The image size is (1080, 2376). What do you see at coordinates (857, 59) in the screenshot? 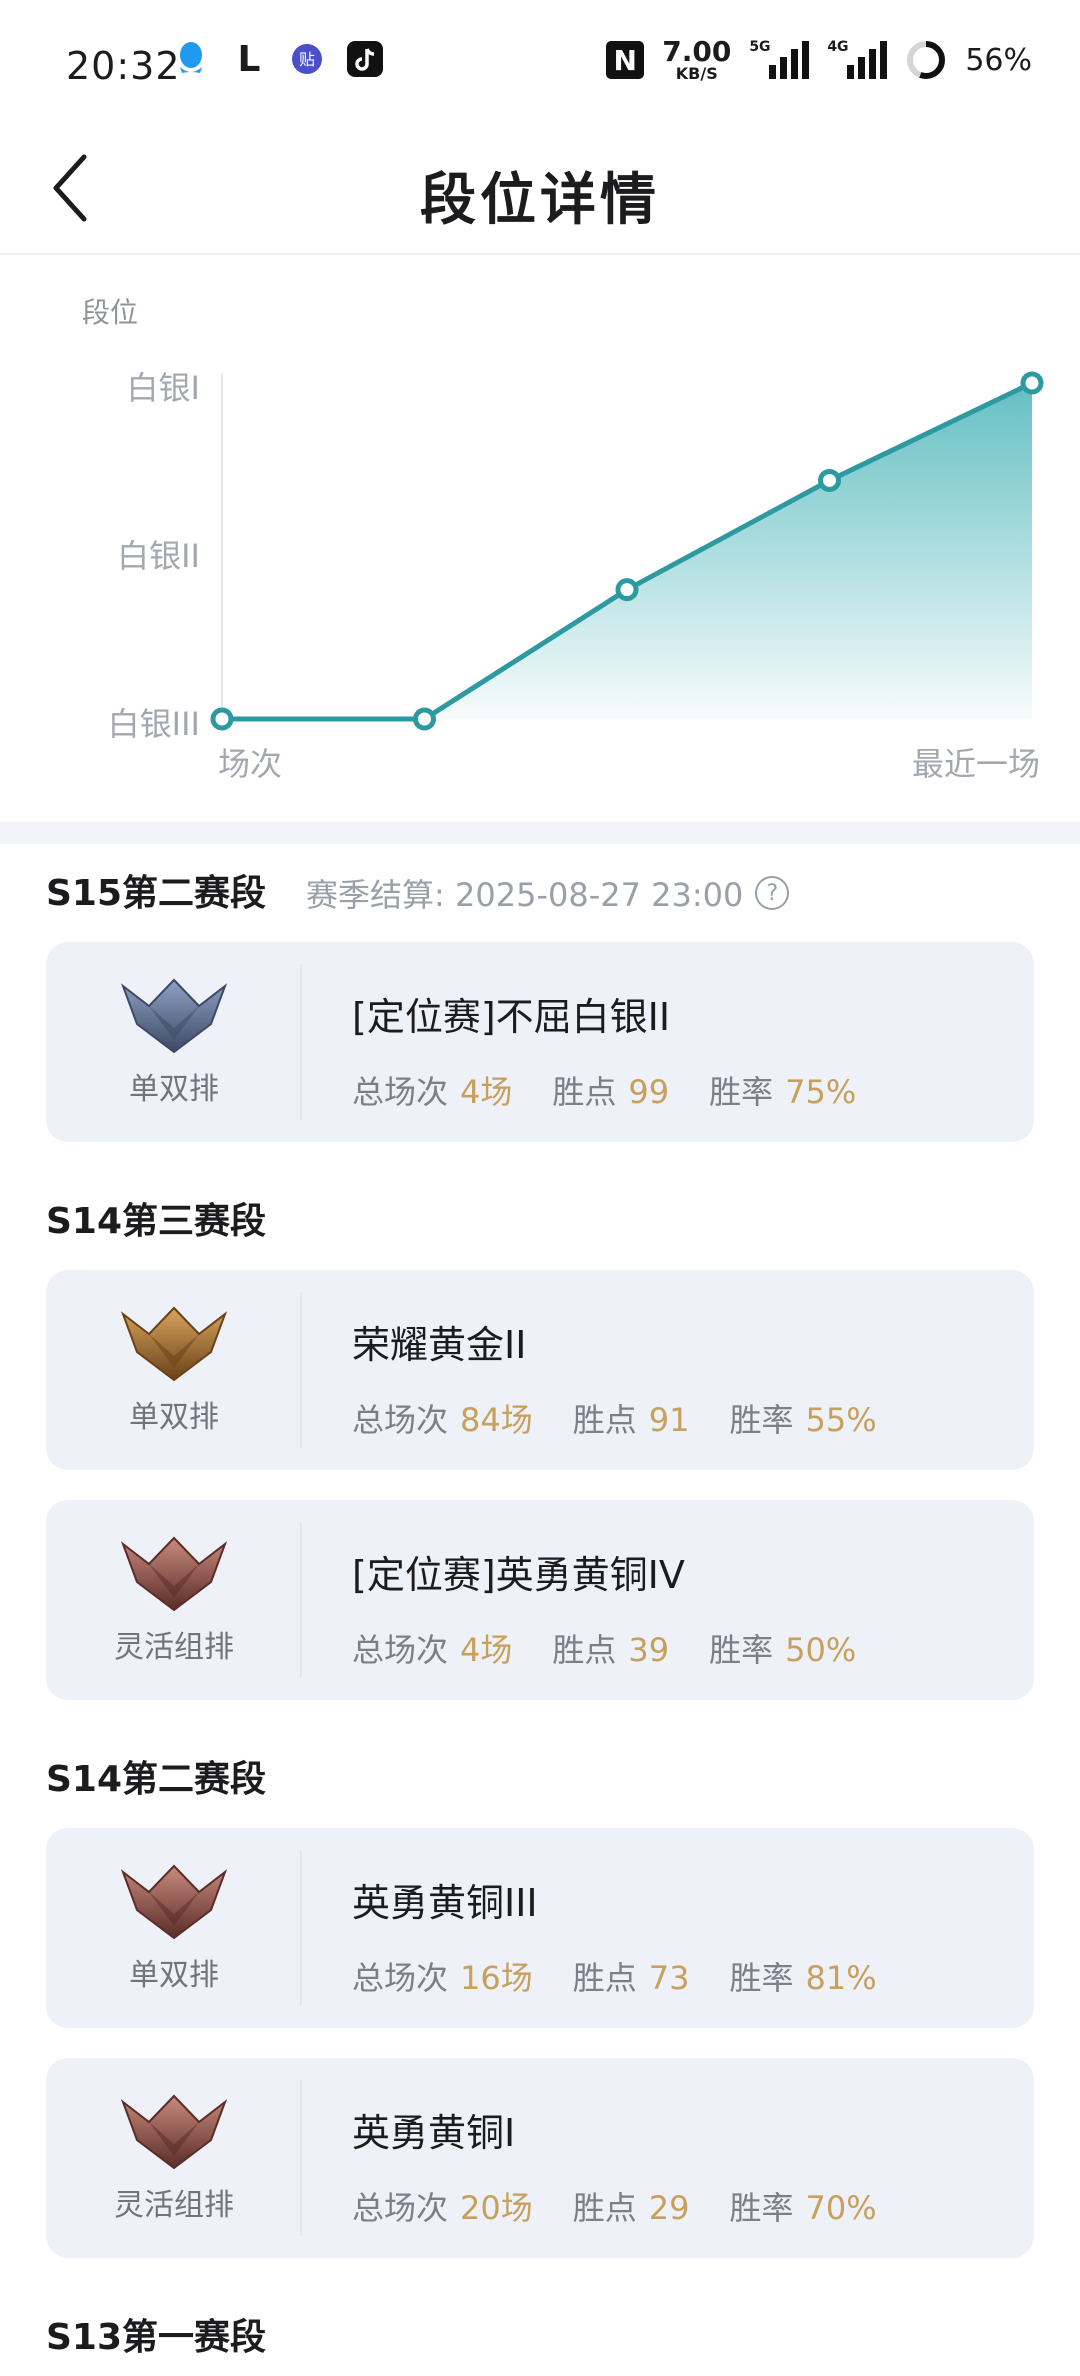
I see `signal-4g-icon: 4G` at bounding box center [857, 59].